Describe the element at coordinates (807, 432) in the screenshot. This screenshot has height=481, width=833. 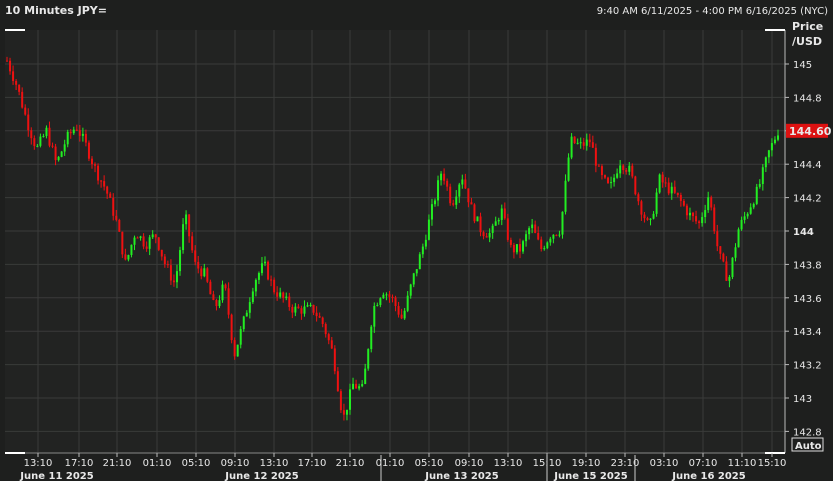
I see `y-tick-label: 142.8` at that location.